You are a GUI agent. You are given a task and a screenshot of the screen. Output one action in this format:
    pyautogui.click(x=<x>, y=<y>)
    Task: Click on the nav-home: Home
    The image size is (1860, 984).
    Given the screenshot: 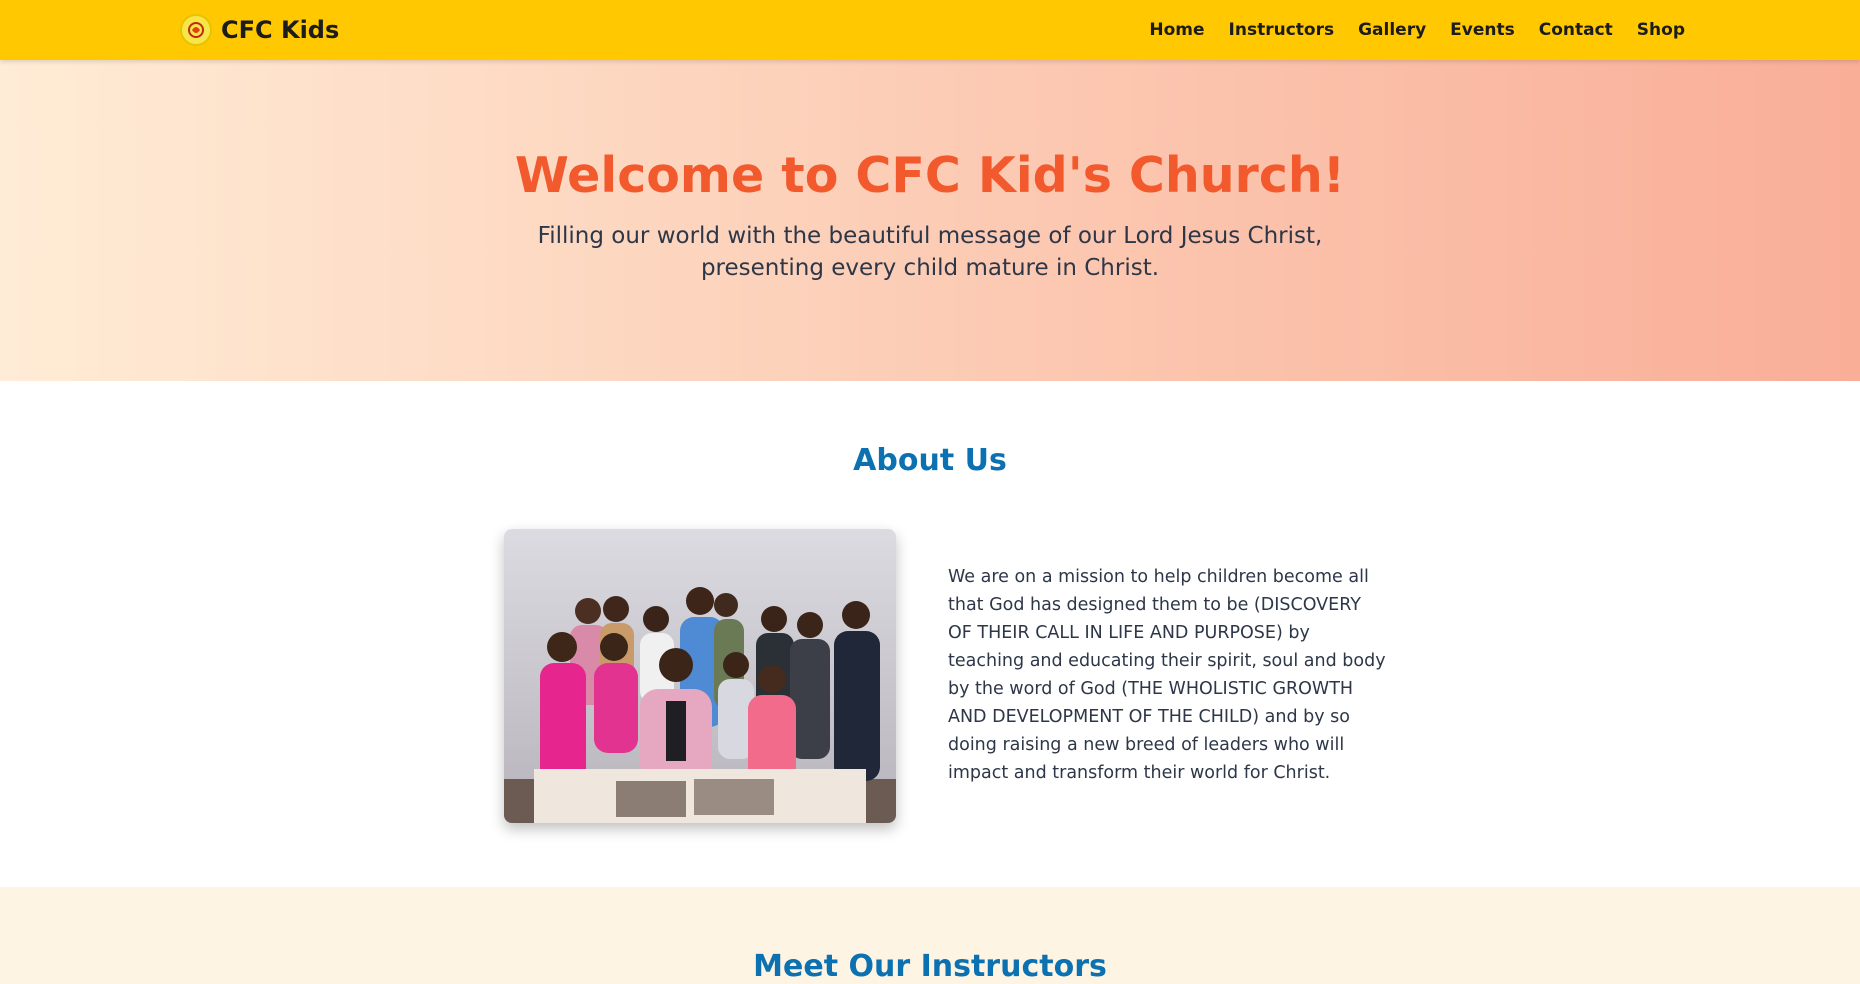 What is the action you would take?
    pyautogui.click(x=1176, y=30)
    